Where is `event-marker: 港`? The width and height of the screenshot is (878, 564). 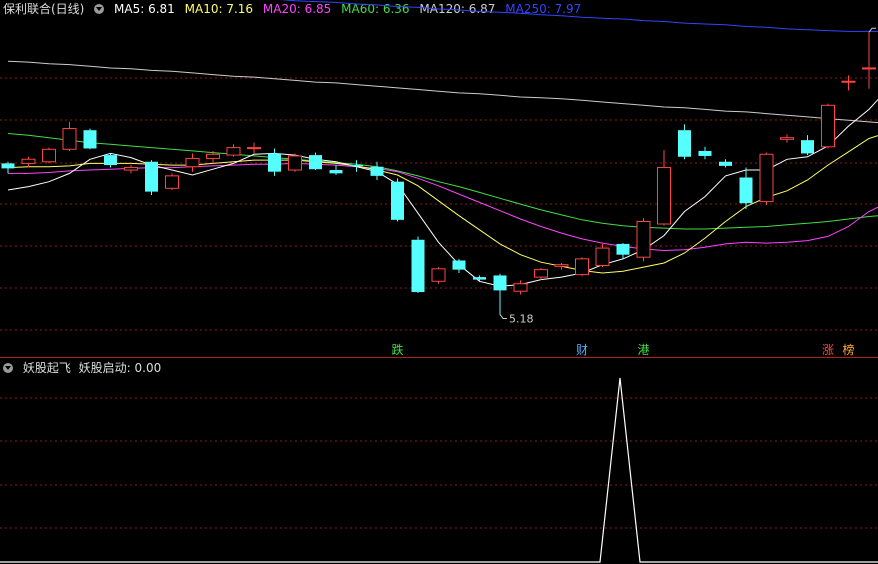
event-marker: 港 is located at coordinates (644, 350).